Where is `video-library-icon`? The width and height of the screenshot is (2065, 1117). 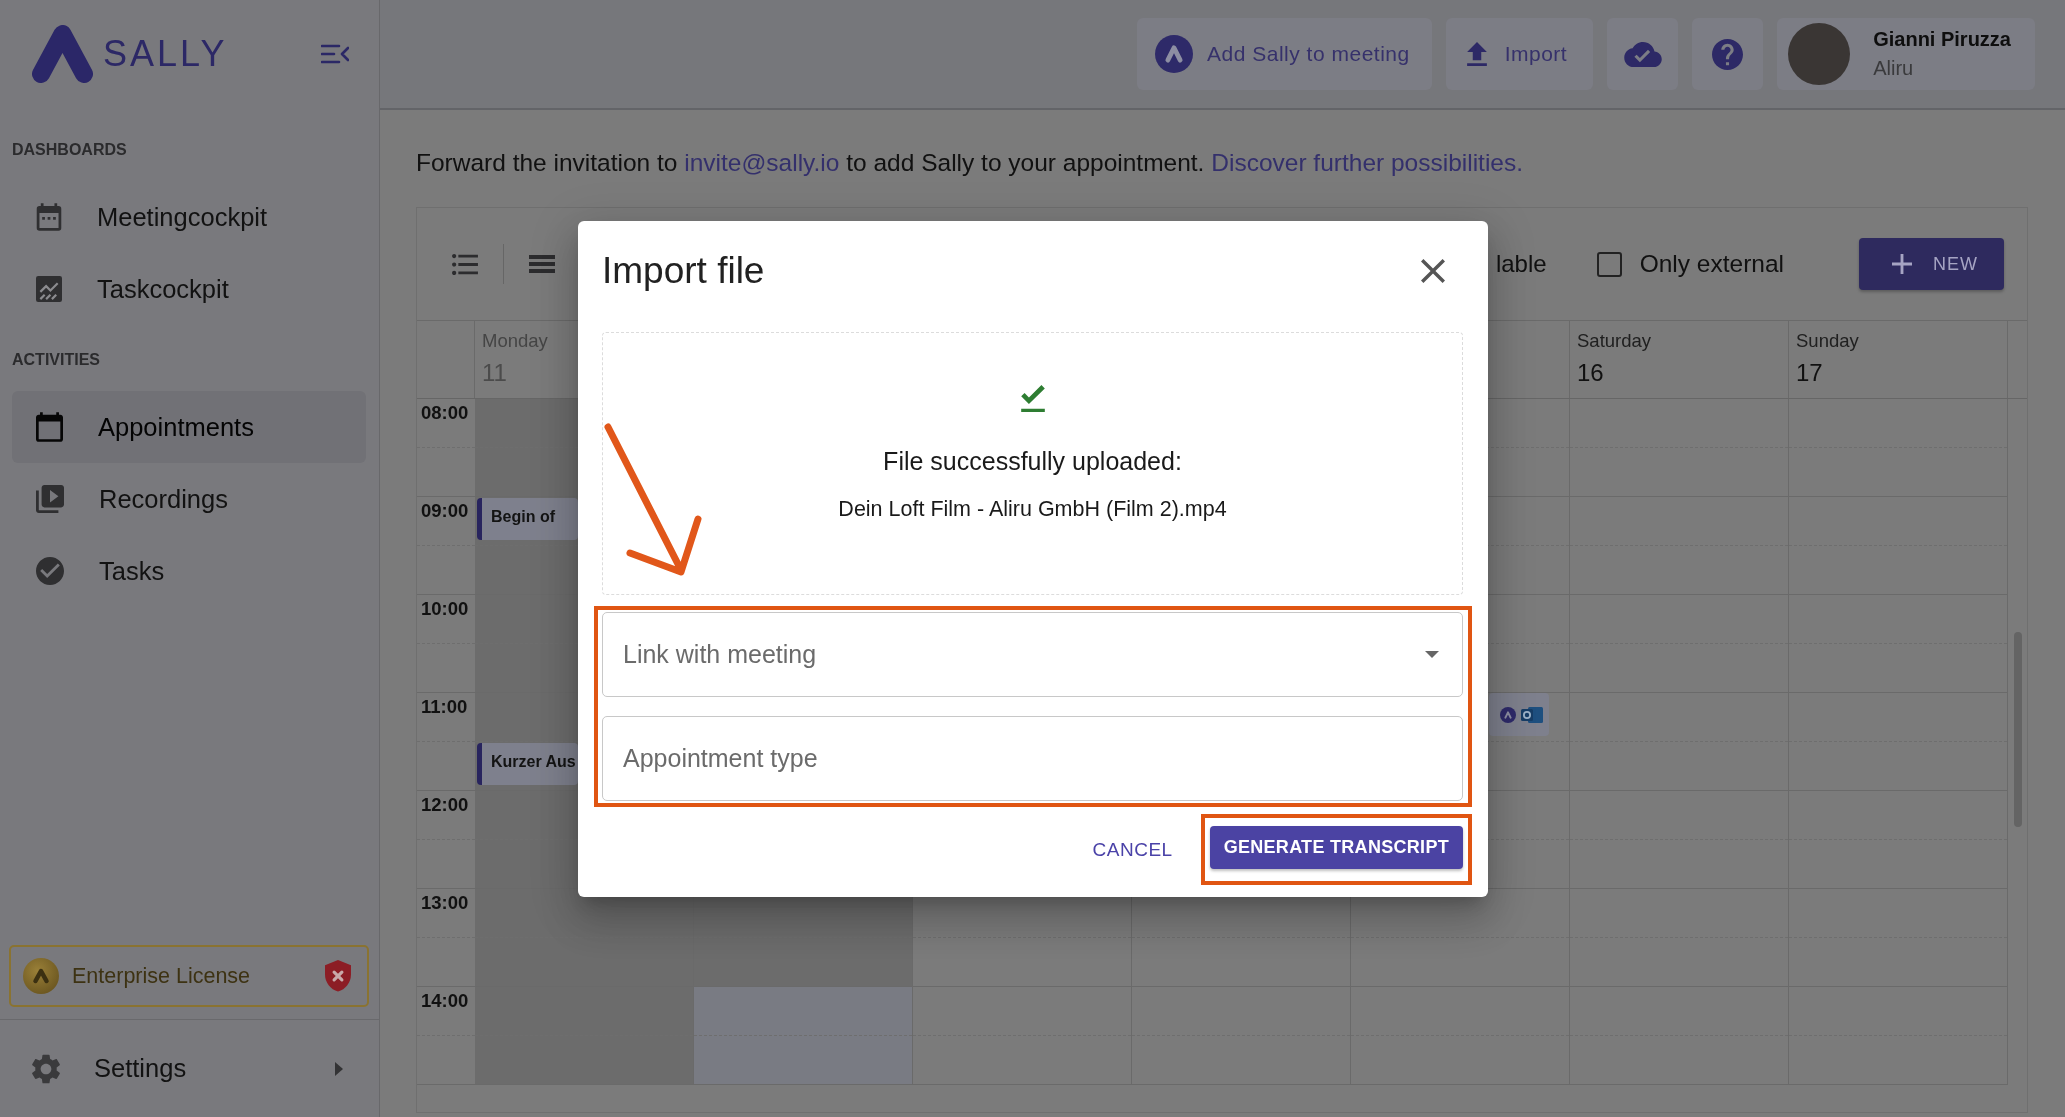
video-library-icon is located at coordinates (50, 499).